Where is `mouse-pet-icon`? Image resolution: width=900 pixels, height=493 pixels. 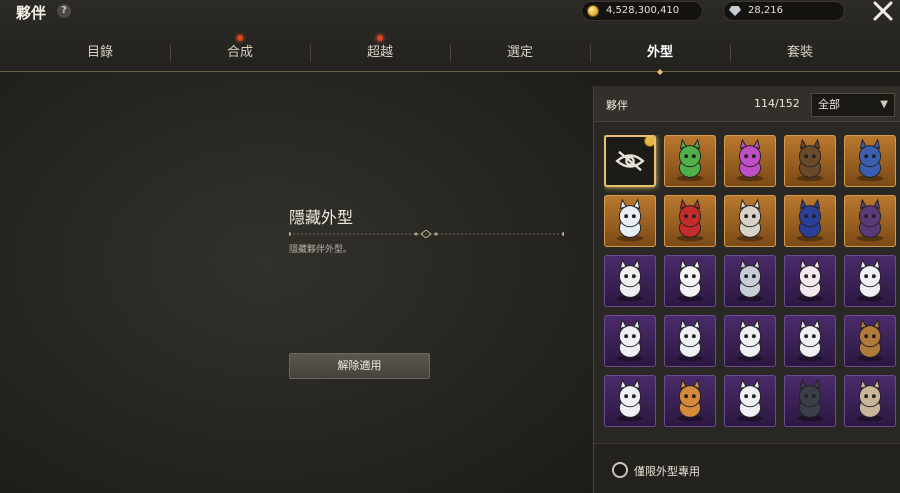
mouse-pet-icon is located at coordinates (750, 280).